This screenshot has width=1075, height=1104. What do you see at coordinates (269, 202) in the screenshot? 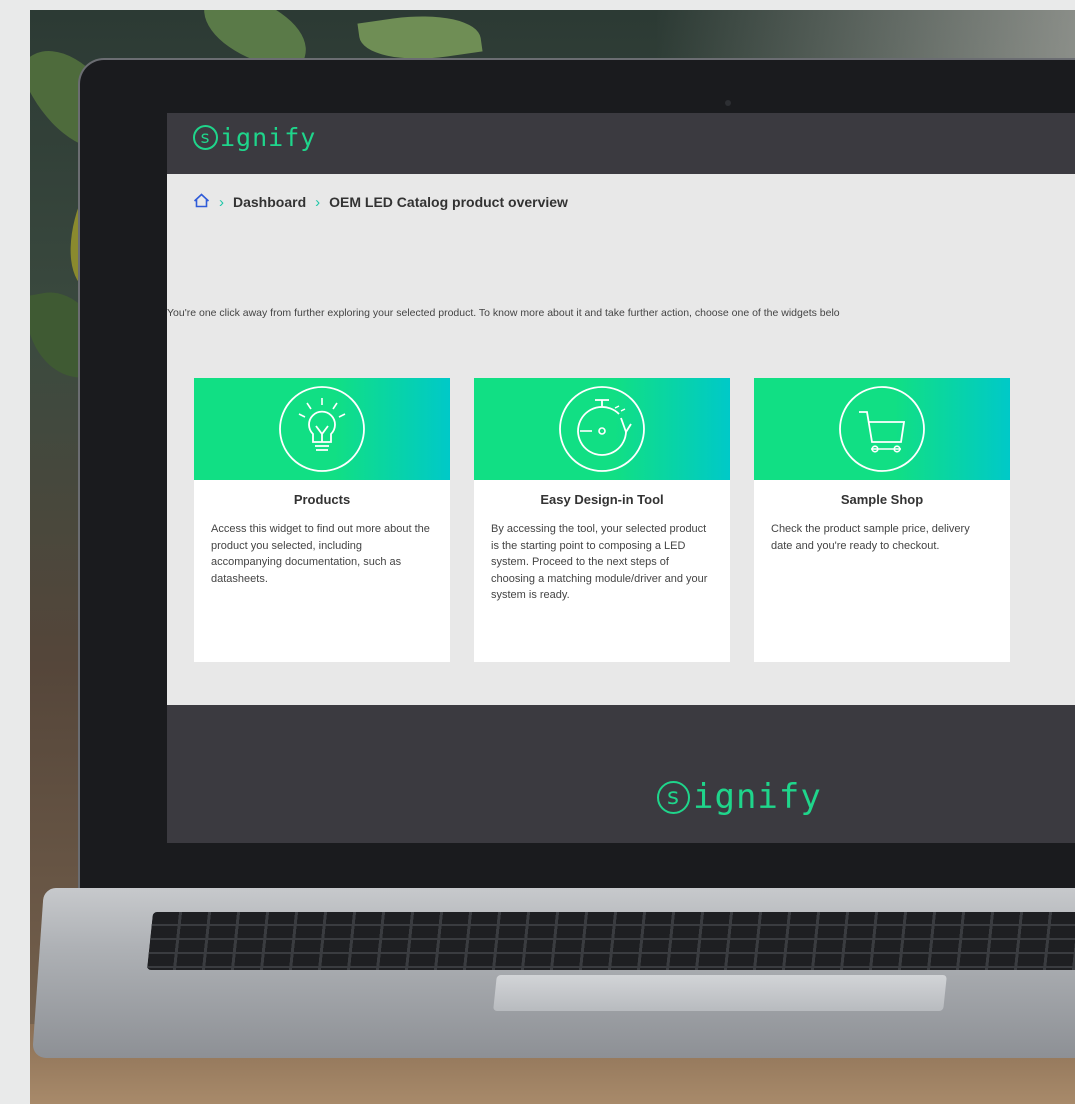
I see `breadcrumb-dashboard: Dashboard` at bounding box center [269, 202].